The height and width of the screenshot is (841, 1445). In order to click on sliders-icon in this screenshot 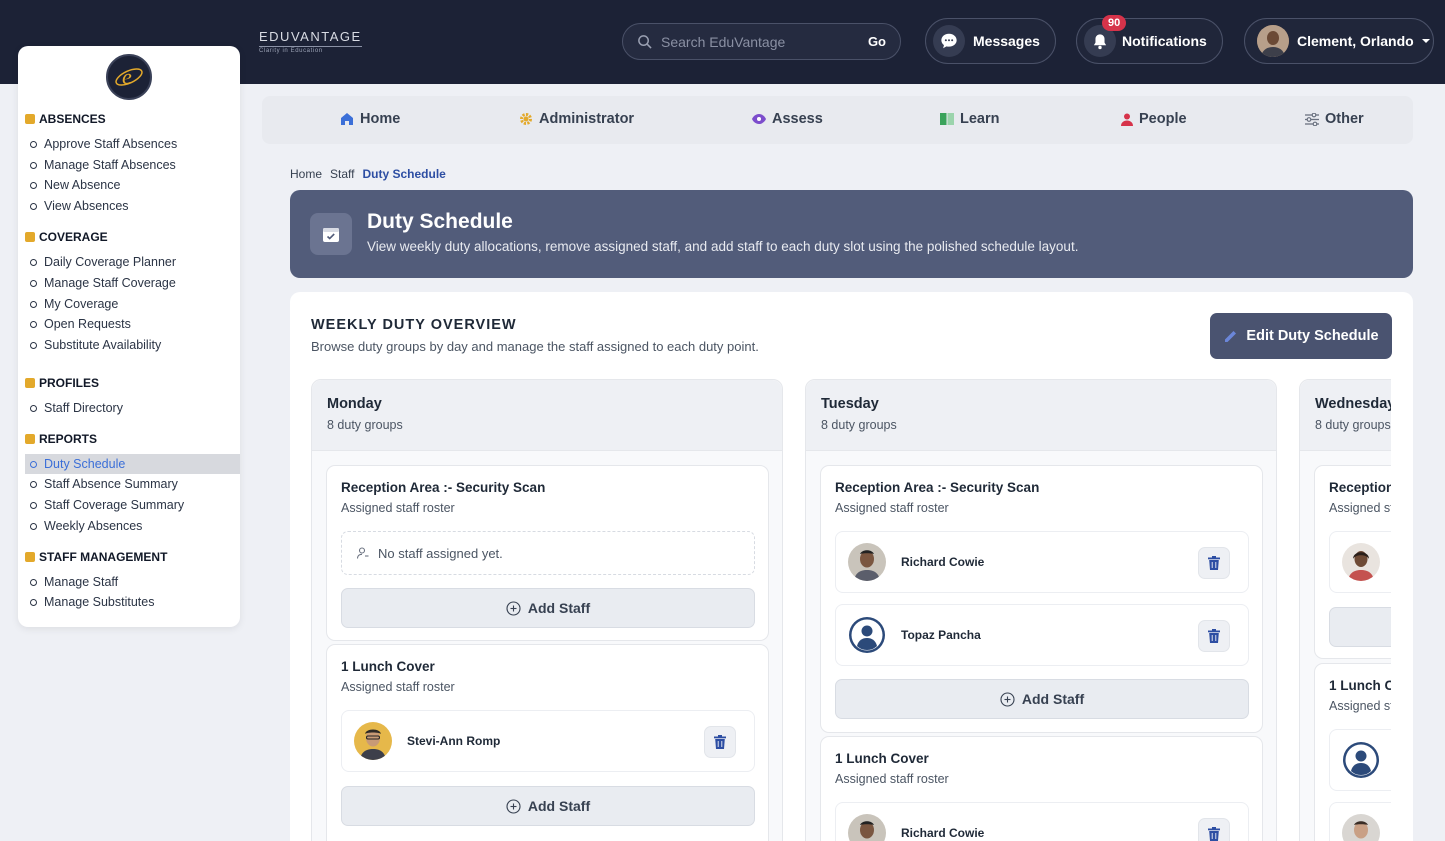, I will do `click(1312, 119)`.